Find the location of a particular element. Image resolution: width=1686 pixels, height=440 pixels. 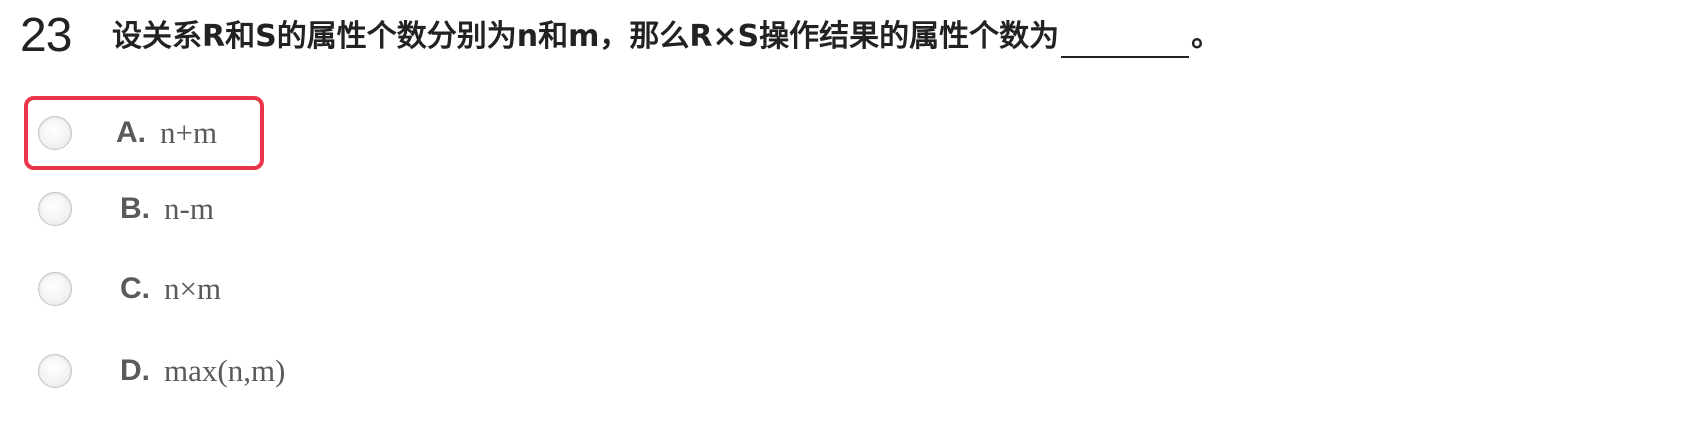

option-text-b: n-m is located at coordinates (189, 208).